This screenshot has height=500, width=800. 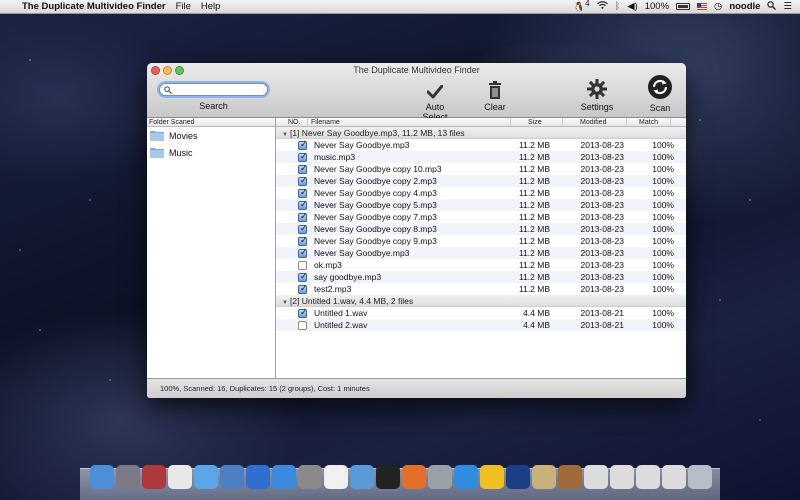 What do you see at coordinates (211, 135) in the screenshot?
I see `sidebar-item-movies: Movies` at bounding box center [211, 135].